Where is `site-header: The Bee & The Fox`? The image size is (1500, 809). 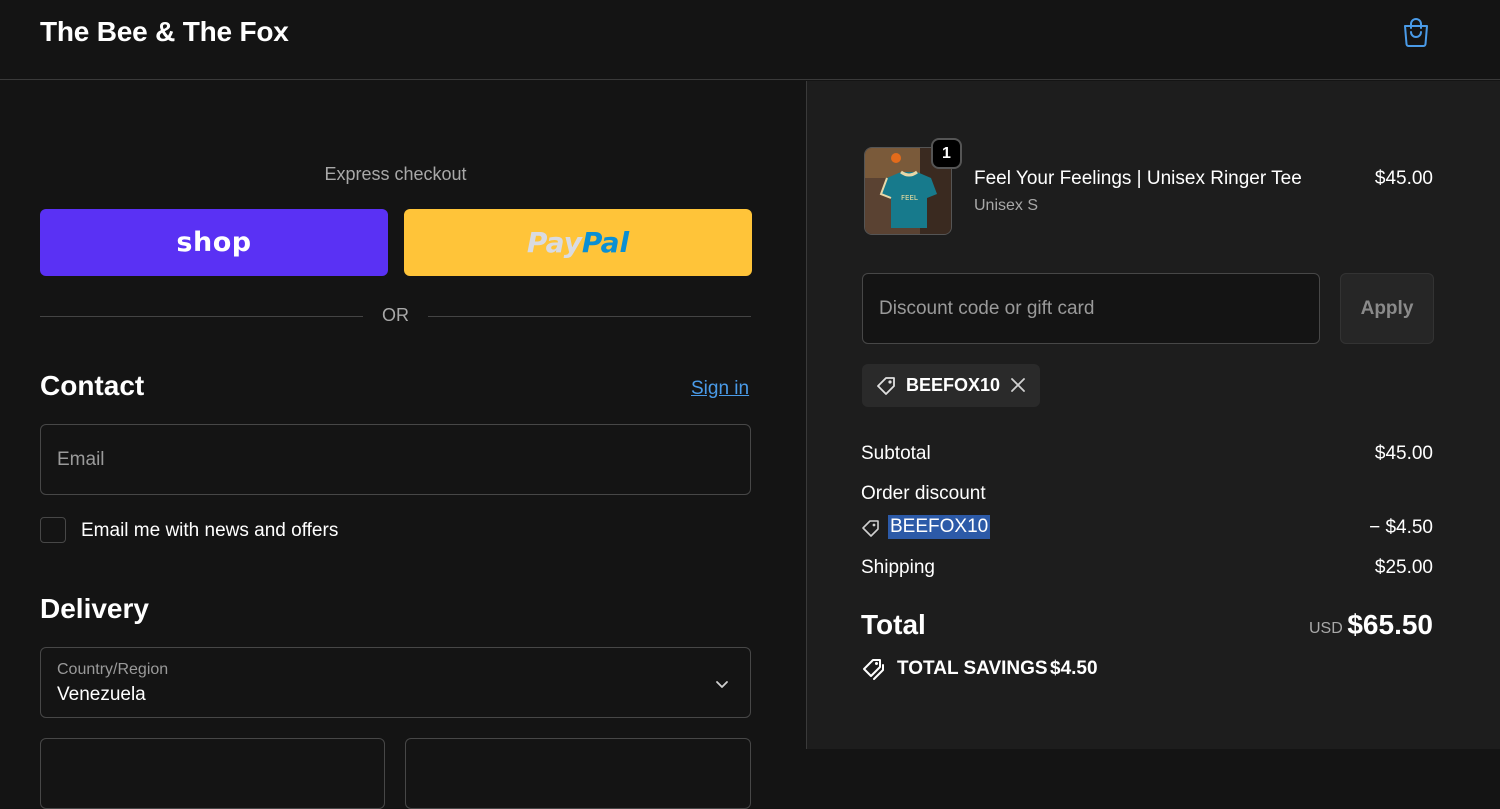 site-header: The Bee & The Fox is located at coordinates (750, 40).